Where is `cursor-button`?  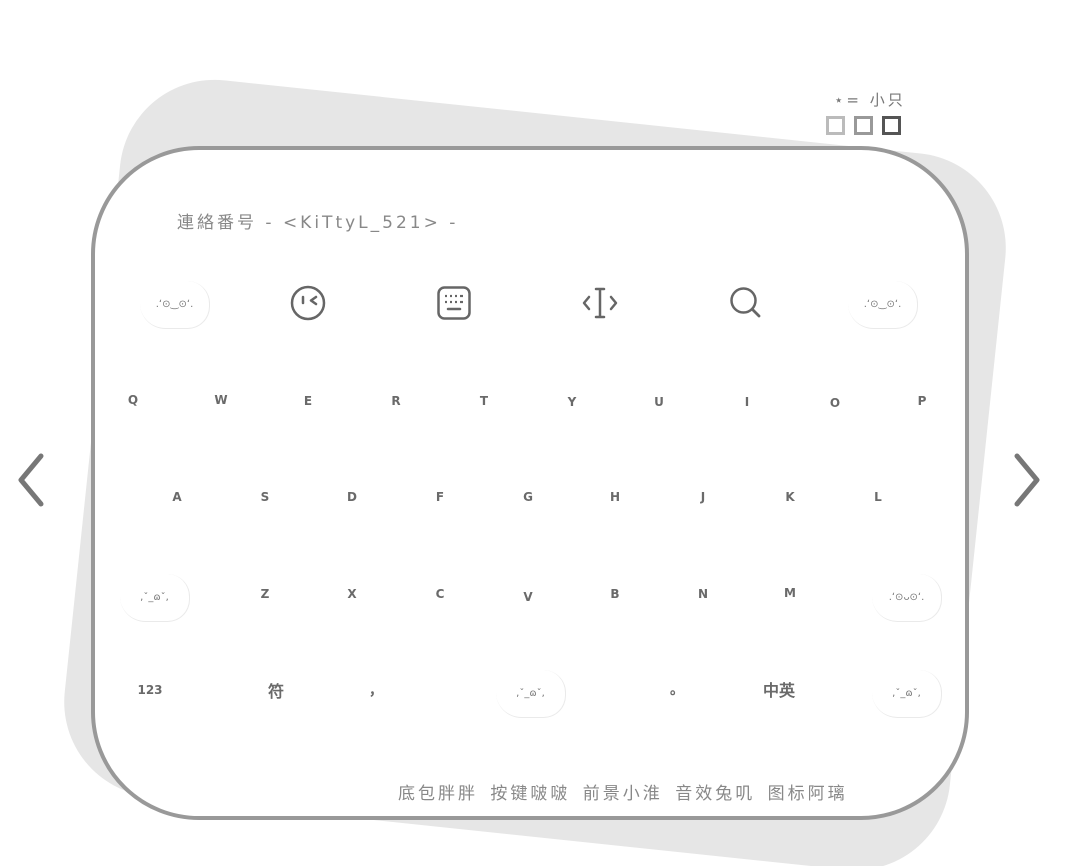 cursor-button is located at coordinates (600, 303).